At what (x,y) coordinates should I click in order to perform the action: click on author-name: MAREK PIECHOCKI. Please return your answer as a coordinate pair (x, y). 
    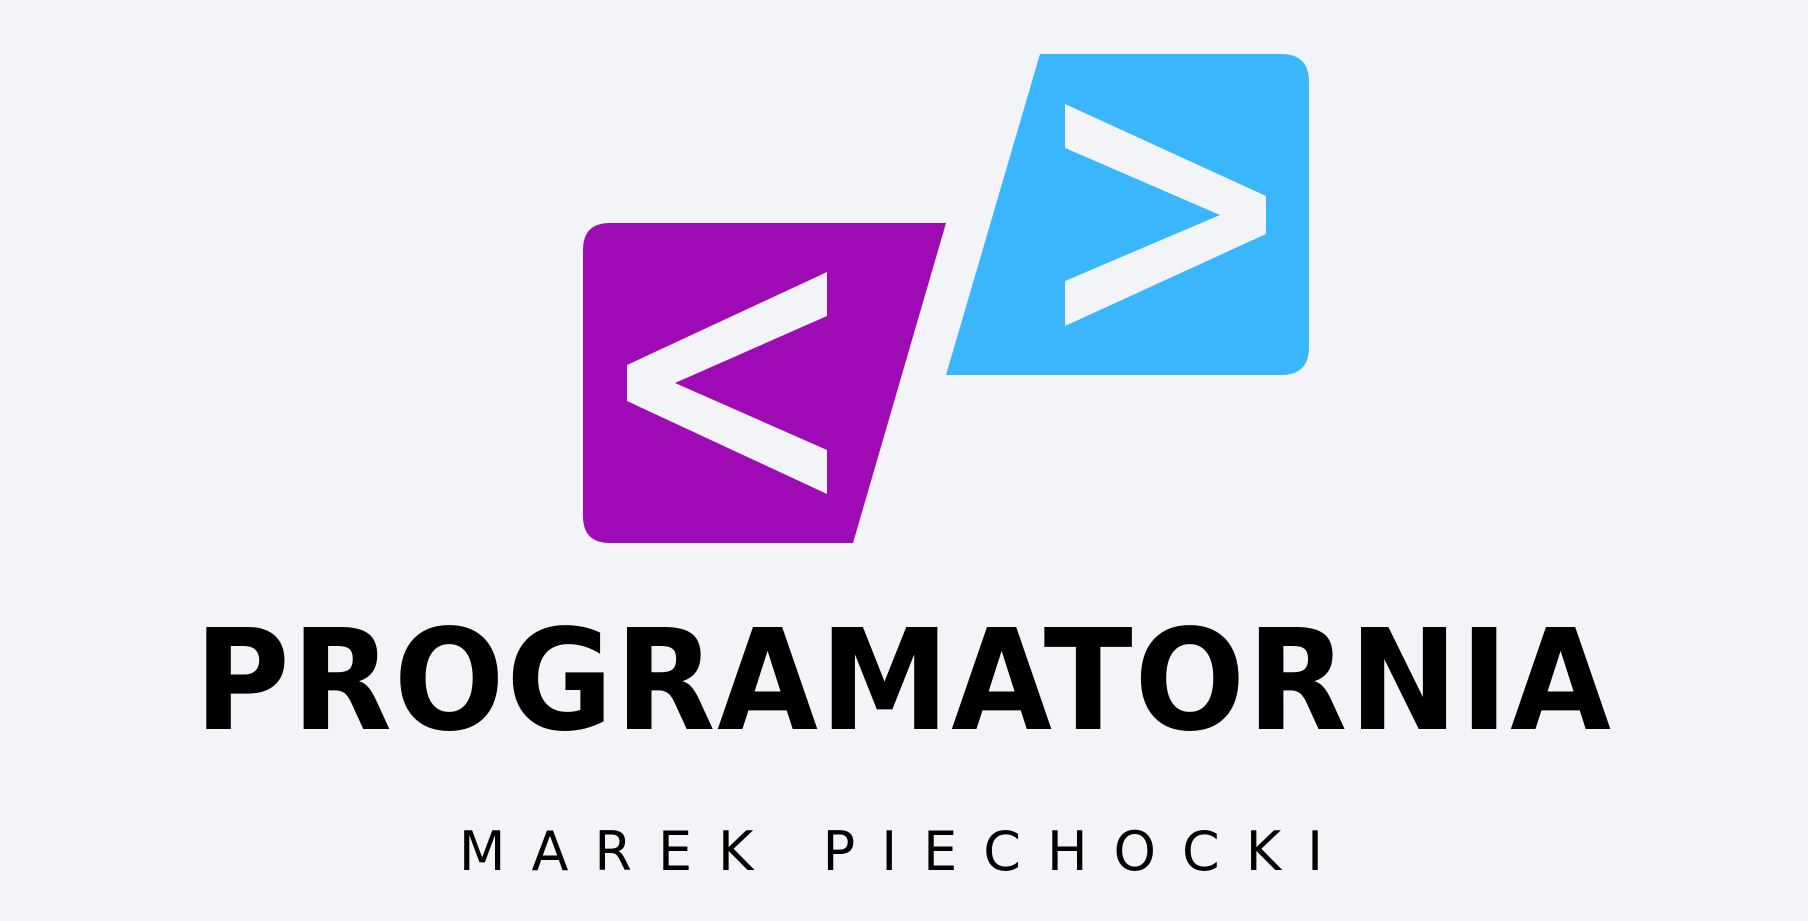
    Looking at the image, I should click on (904, 851).